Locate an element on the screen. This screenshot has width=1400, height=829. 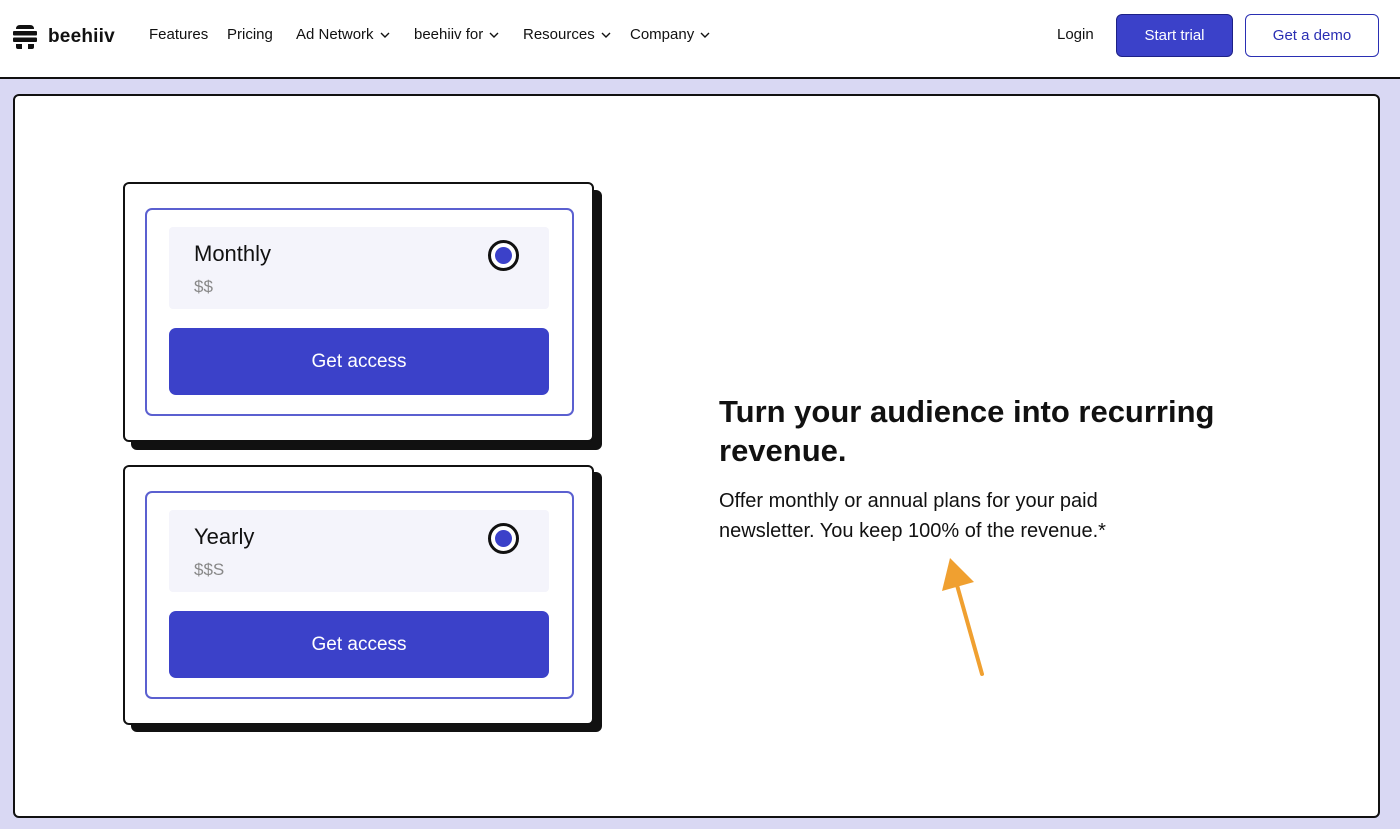
get-access-button-yearly: Get access is located at coordinates (359, 644).